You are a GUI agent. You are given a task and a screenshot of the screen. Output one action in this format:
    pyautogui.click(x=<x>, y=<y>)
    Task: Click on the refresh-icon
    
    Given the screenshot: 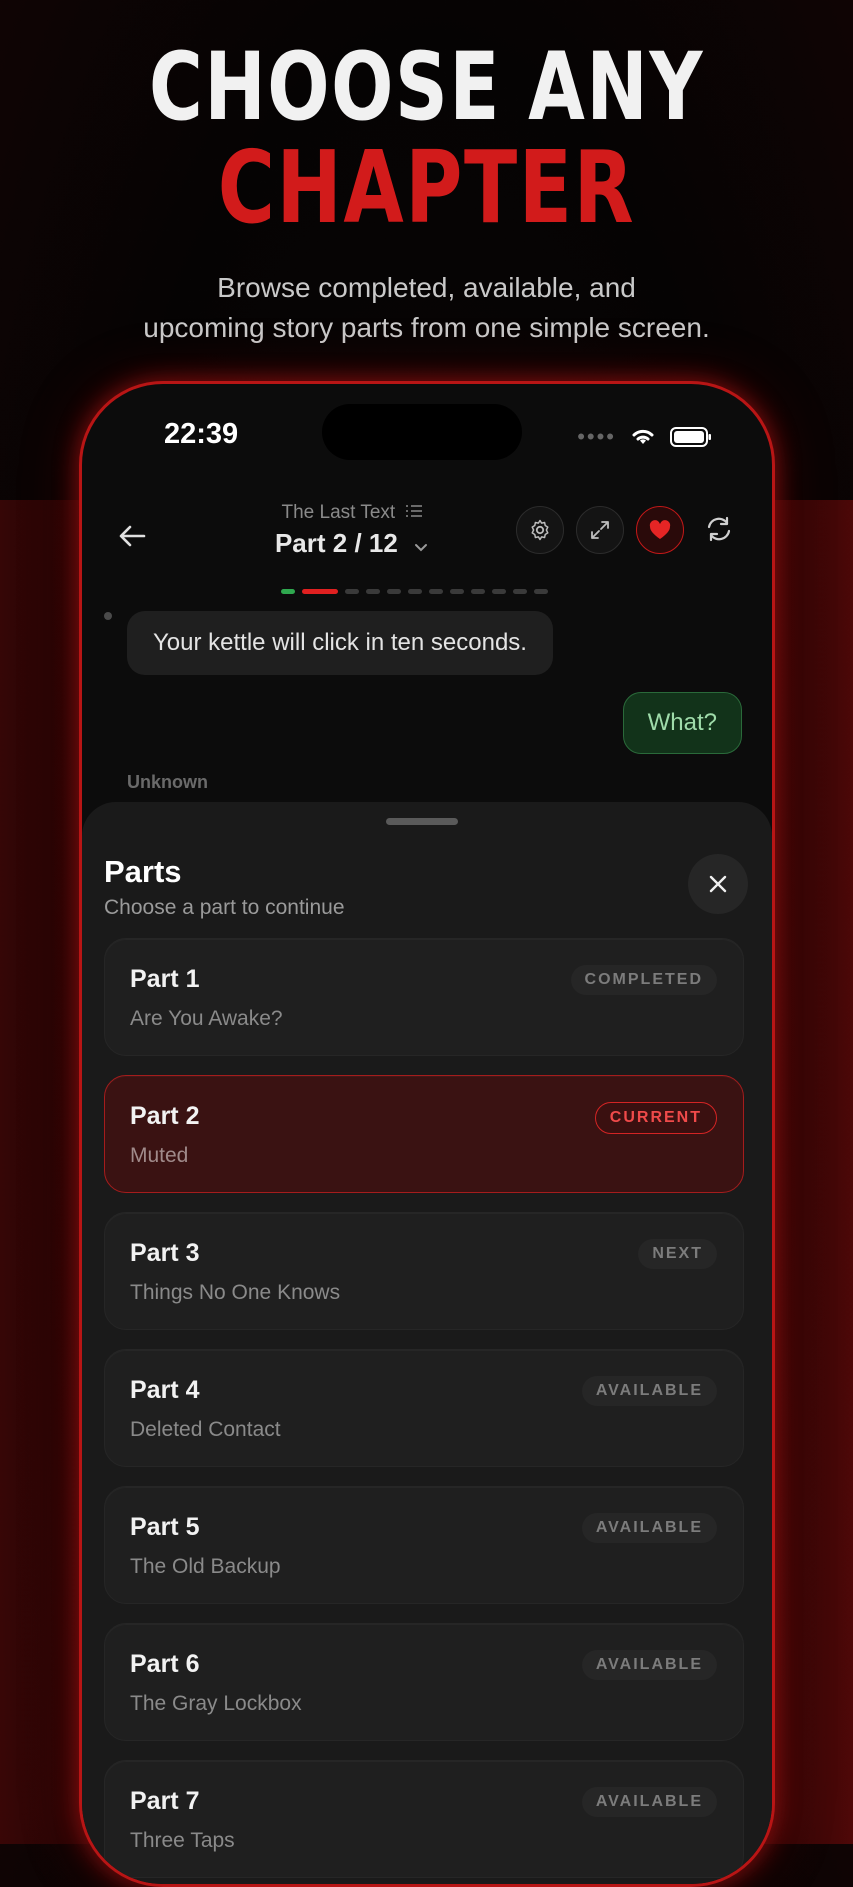 What is the action you would take?
    pyautogui.click(x=719, y=529)
    